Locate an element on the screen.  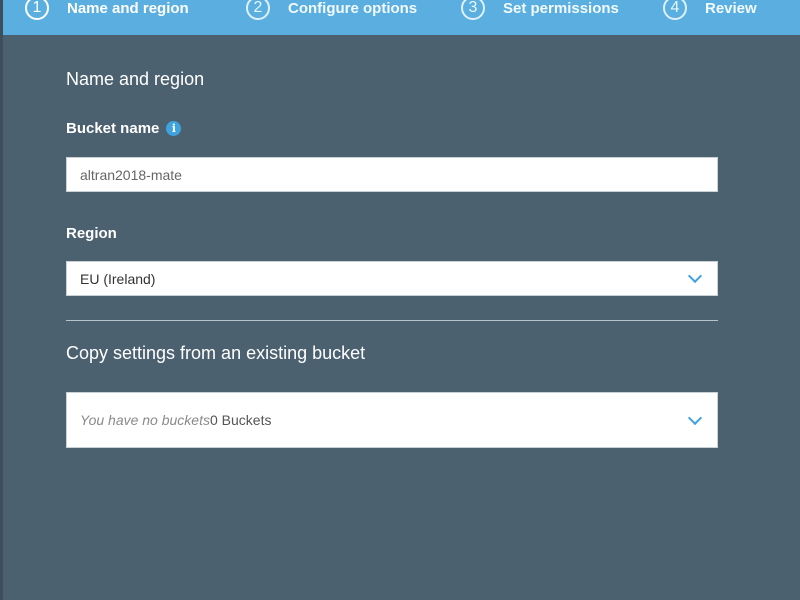
step-review: 4 Review is located at coordinates (710, 12).